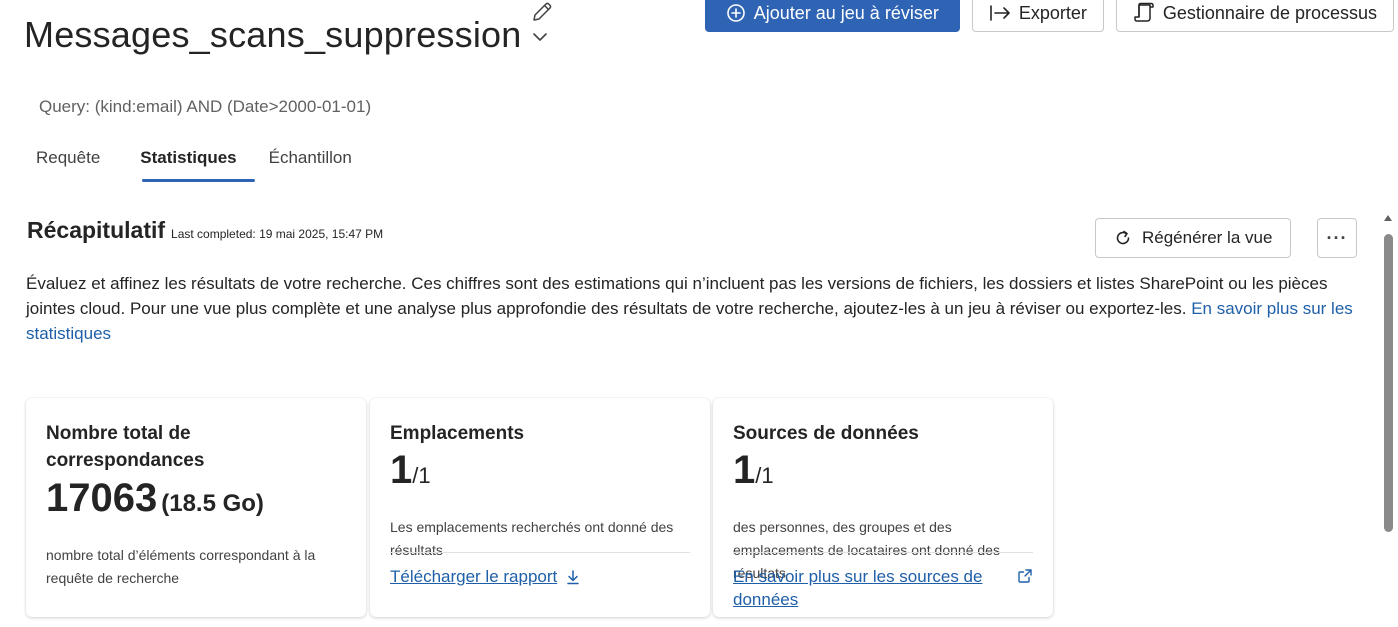 This screenshot has width=1398, height=627. I want to click on regenerate-view-button: Régénérer la vue, so click(1193, 238).